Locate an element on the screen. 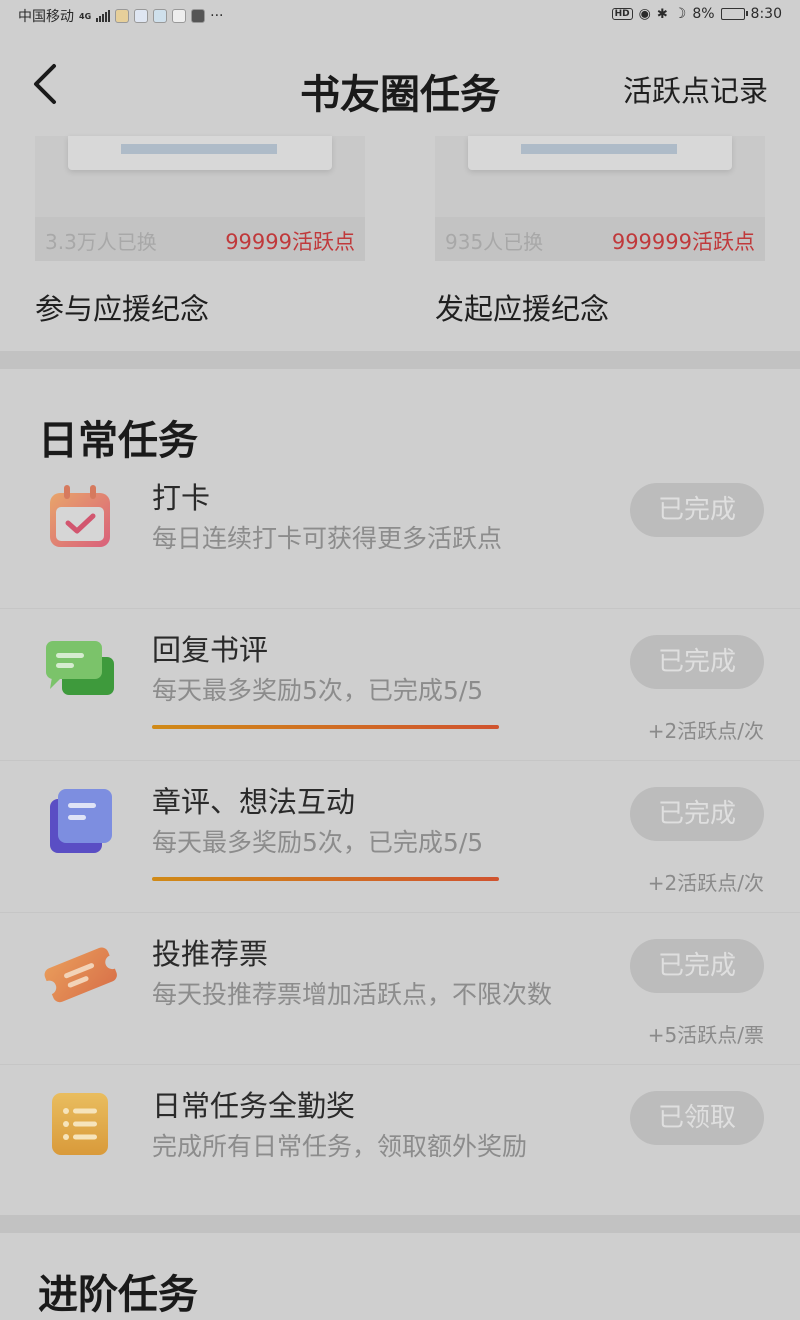  mail-icon is located at coordinates (198, 16).